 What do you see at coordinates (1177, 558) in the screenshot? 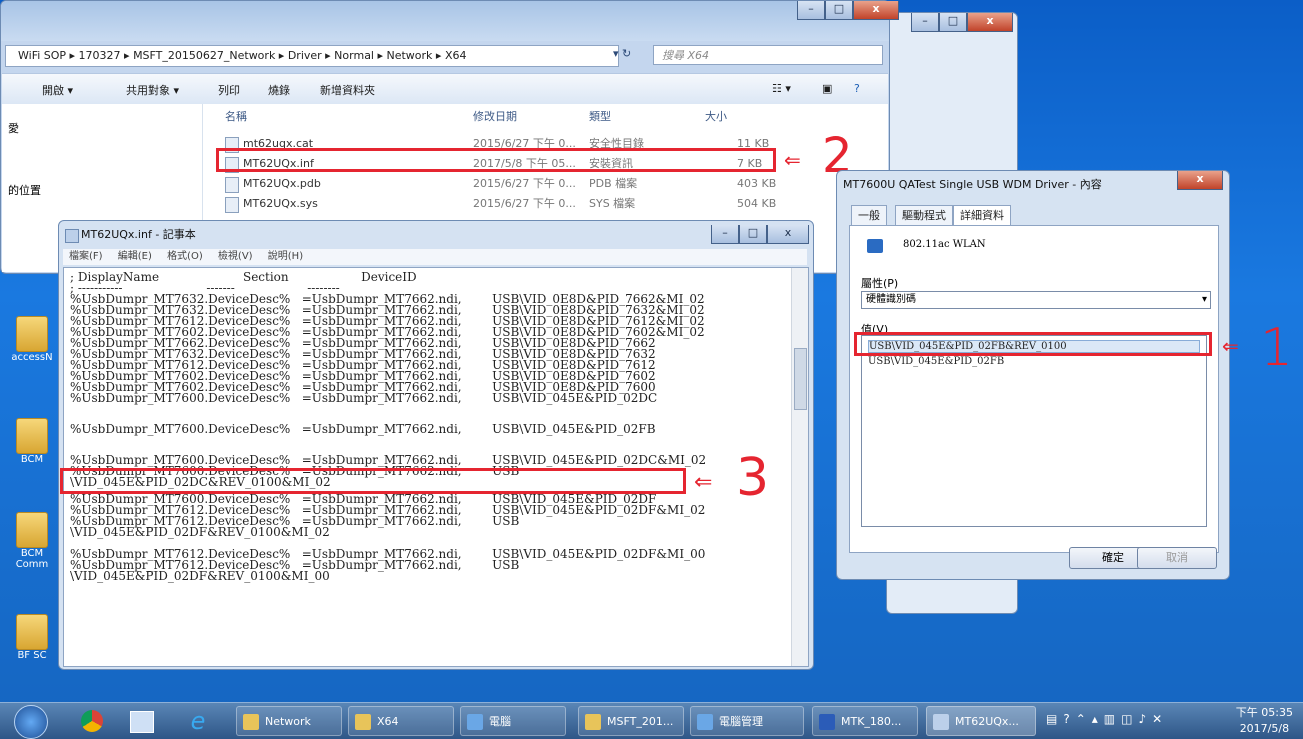
I see `cancel-button: 取消` at bounding box center [1177, 558].